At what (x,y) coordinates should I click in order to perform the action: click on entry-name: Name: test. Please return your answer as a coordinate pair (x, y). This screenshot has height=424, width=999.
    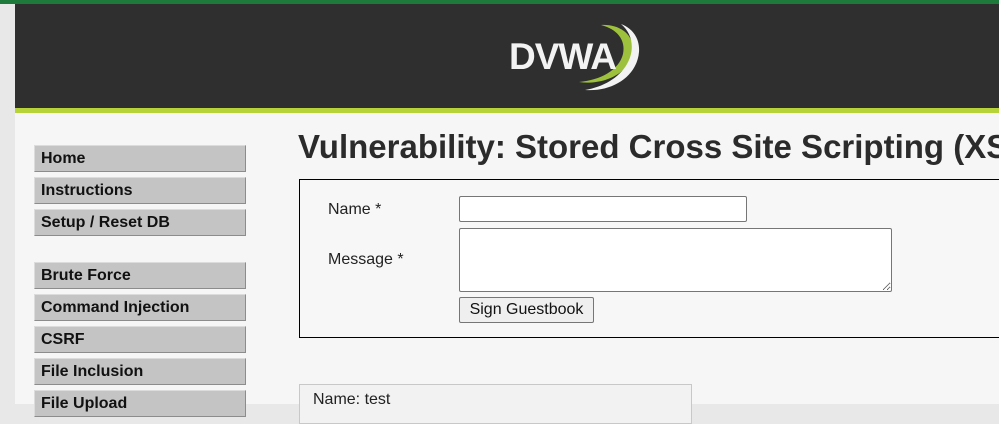
    Looking at the image, I should click on (352, 399).